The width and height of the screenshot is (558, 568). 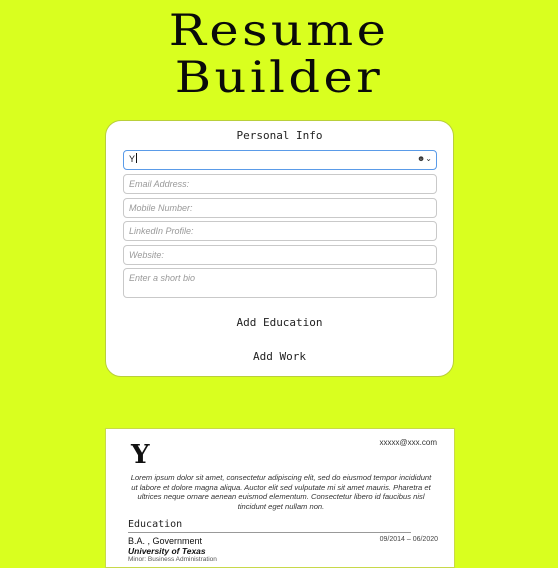 I want to click on website-input: Website:, so click(x=280, y=255).